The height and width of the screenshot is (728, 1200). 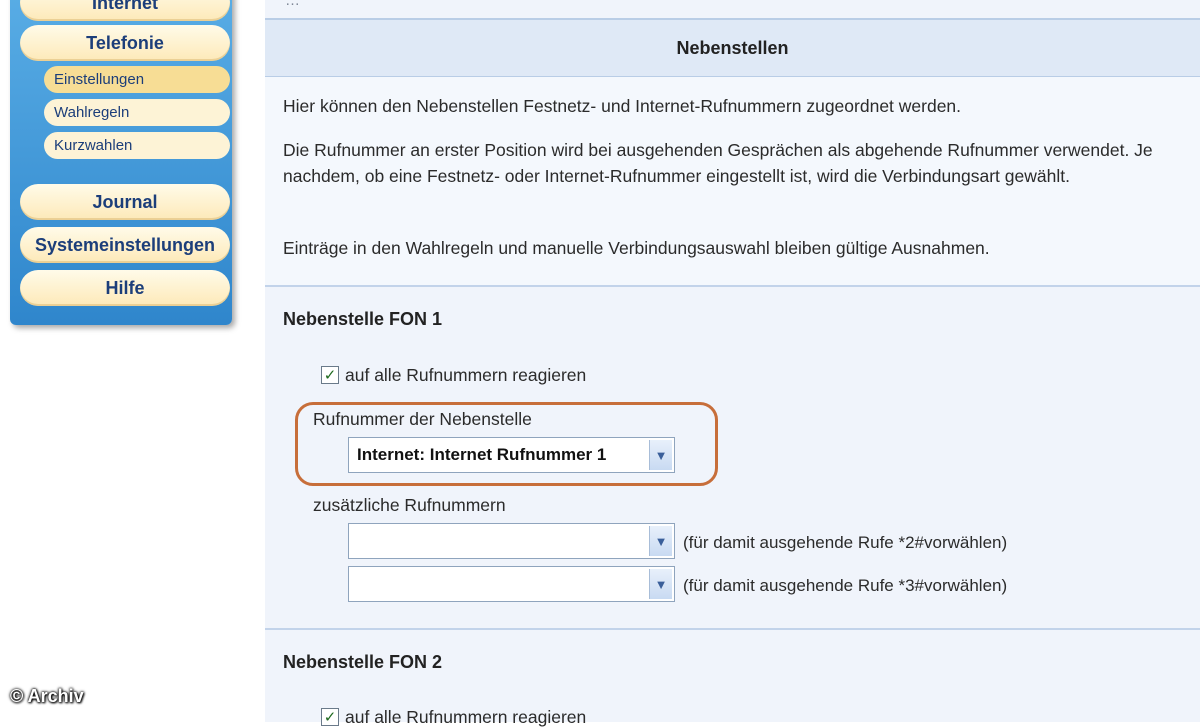 I want to click on fon1-title: Nebenstelle FON 1, so click(x=363, y=319).